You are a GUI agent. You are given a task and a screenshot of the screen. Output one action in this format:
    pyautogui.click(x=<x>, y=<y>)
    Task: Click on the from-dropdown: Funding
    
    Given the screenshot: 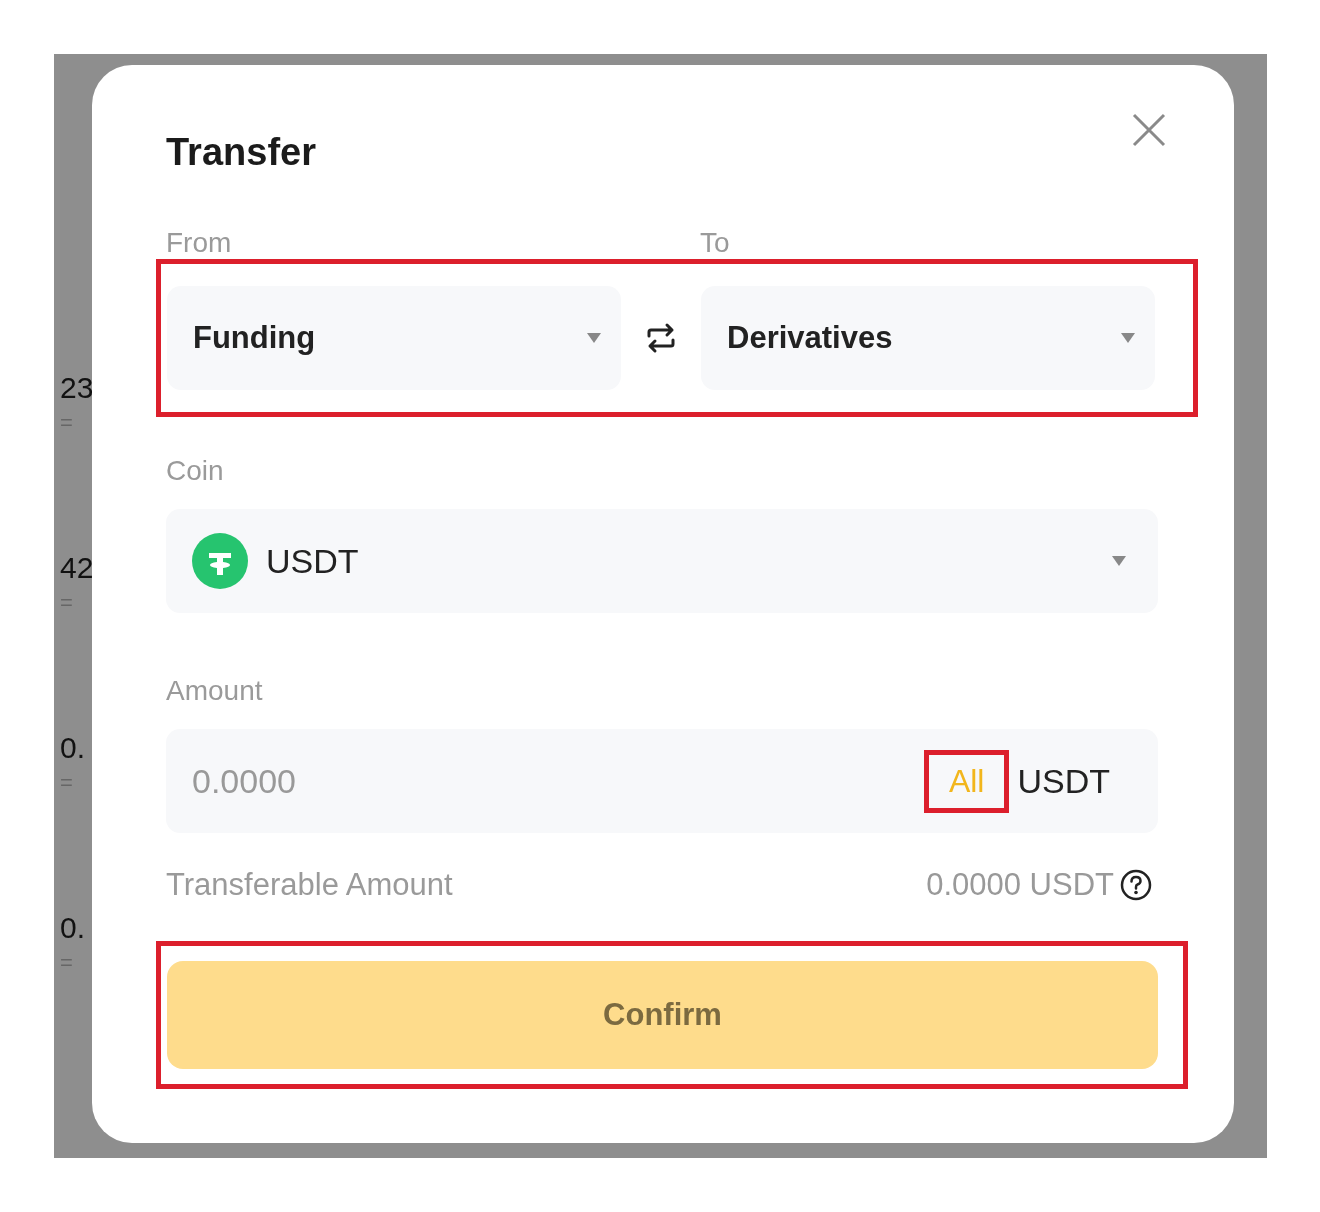 What is the action you would take?
    pyautogui.click(x=394, y=338)
    